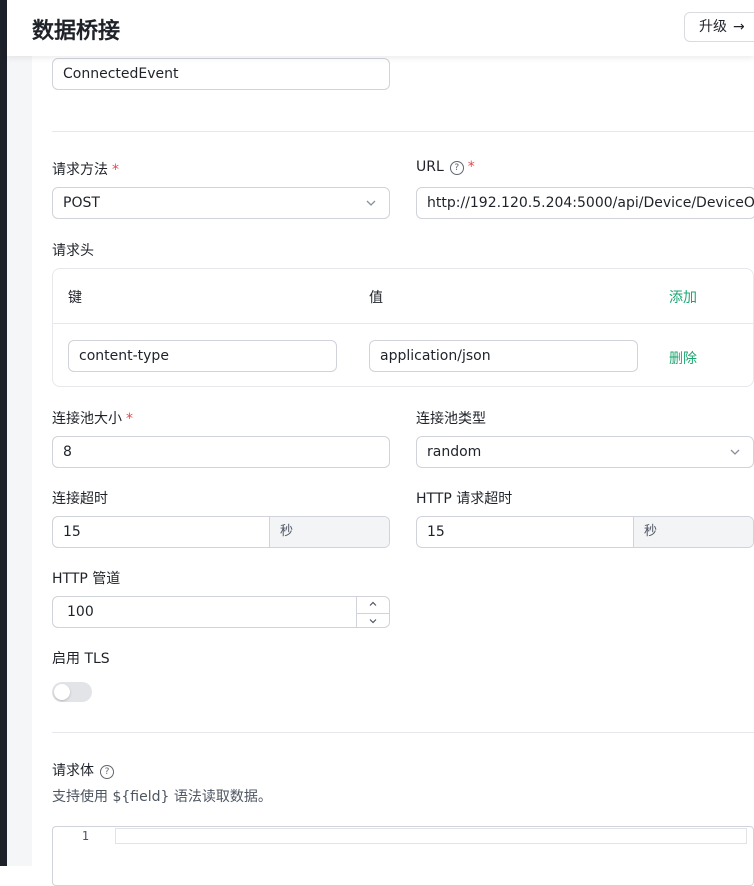  I want to click on request-body-label: 请求体?, so click(83, 770).